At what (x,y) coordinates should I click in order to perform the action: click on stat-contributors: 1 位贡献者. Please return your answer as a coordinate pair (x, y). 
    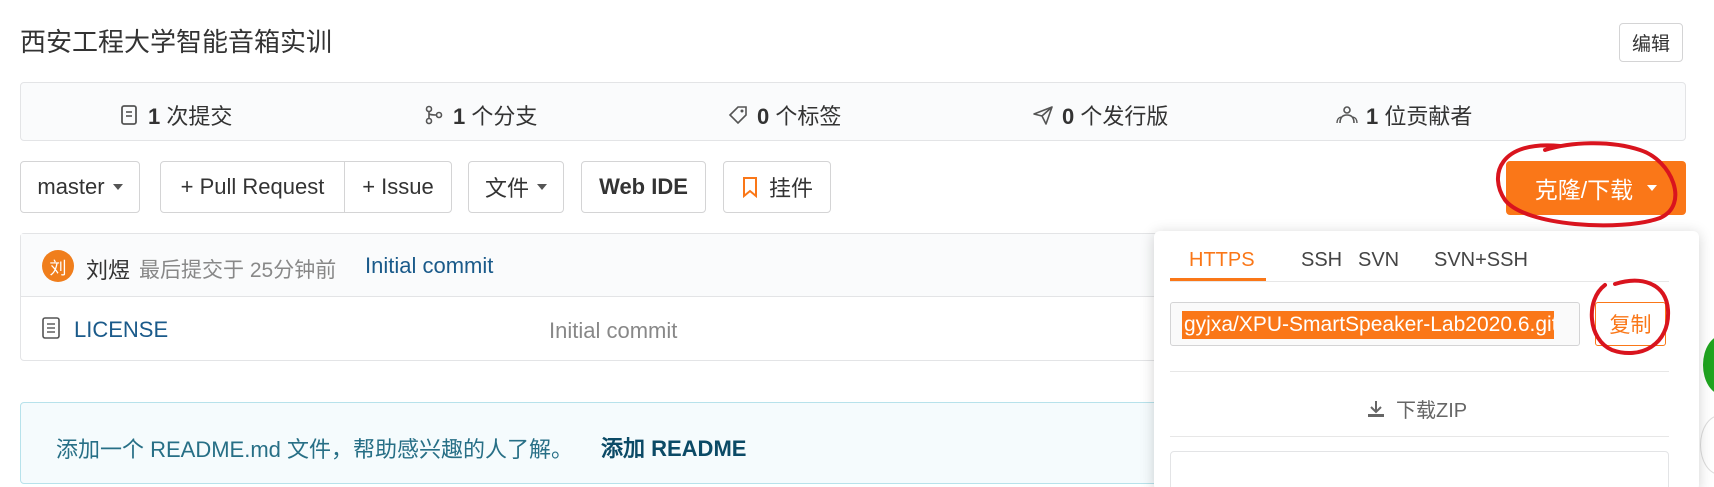
    Looking at the image, I should click on (1404, 115).